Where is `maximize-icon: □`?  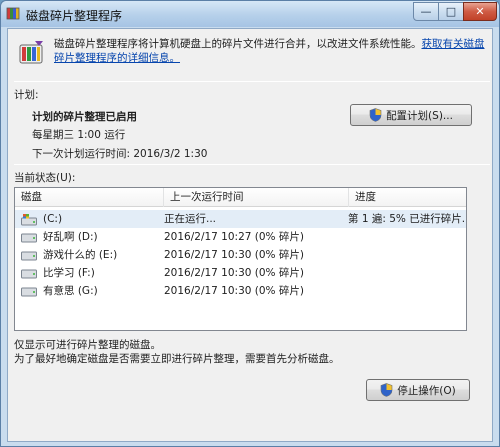
maximize-icon: □ is located at coordinates (451, 11).